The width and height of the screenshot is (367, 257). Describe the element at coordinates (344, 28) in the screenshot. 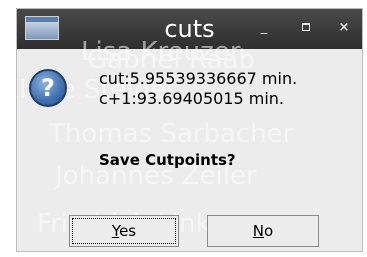

I see `close-button: ×` at that location.